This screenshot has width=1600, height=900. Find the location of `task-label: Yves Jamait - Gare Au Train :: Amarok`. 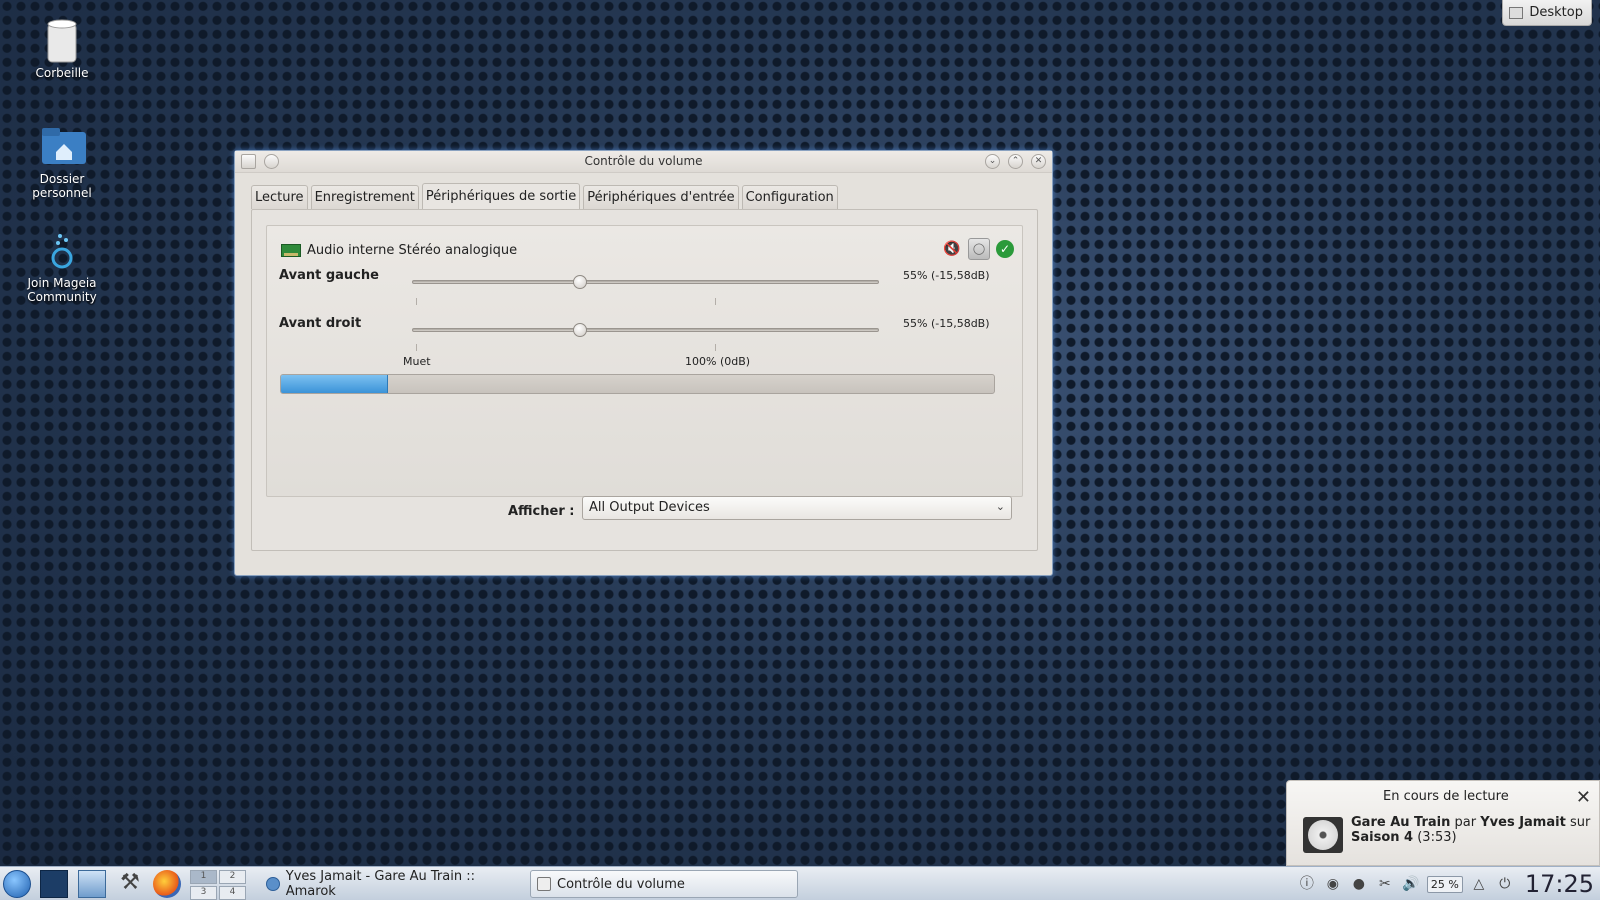

task-label: Yves Jamait - Gare Au Train :: Amarok is located at coordinates (380, 884).